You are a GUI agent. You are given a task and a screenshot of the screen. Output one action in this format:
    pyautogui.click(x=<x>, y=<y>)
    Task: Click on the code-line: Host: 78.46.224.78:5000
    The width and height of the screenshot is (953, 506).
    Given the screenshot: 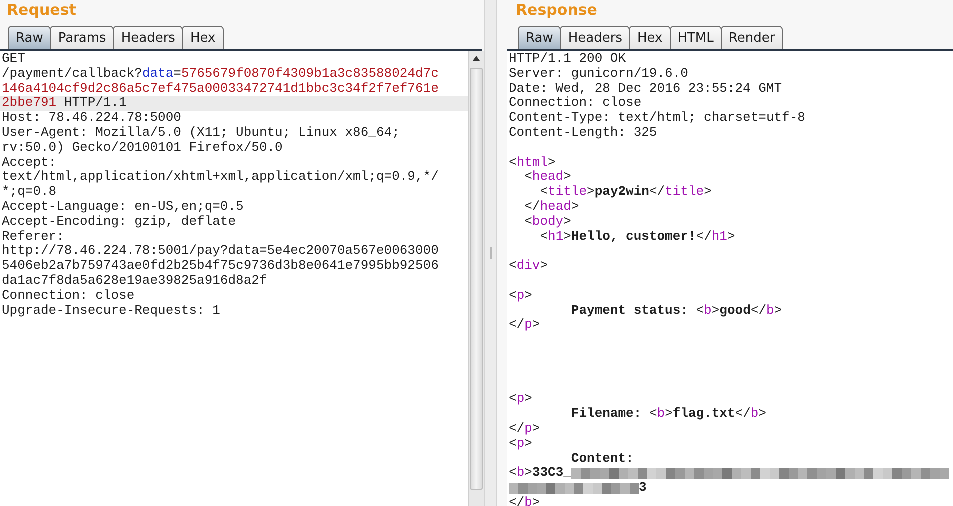 What is the action you would take?
    pyautogui.click(x=91, y=118)
    